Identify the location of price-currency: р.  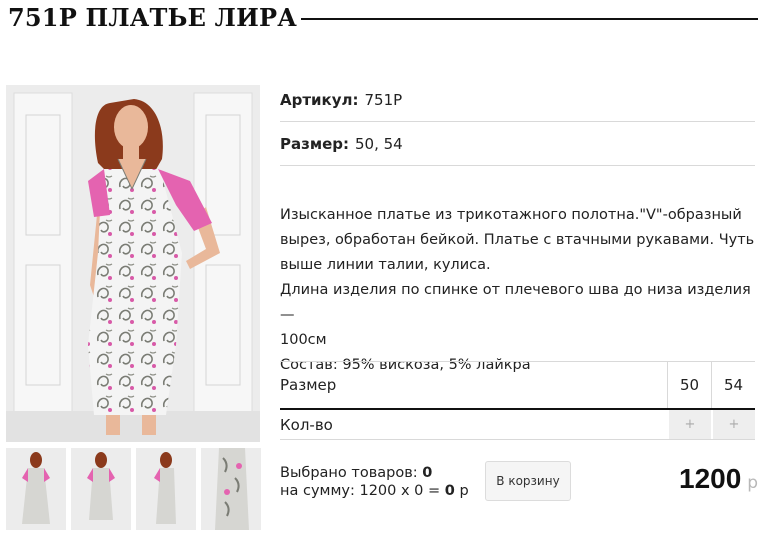
(753, 483).